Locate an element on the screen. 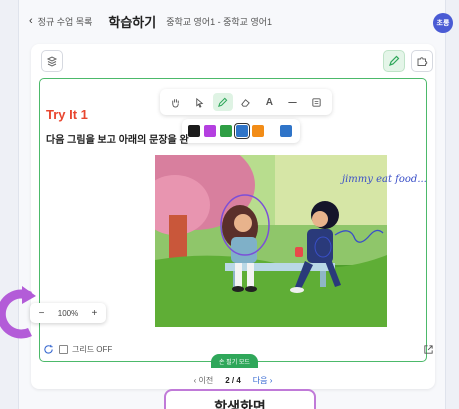 This screenshot has height=409, width=459. settings-button is located at coordinates (422, 61).